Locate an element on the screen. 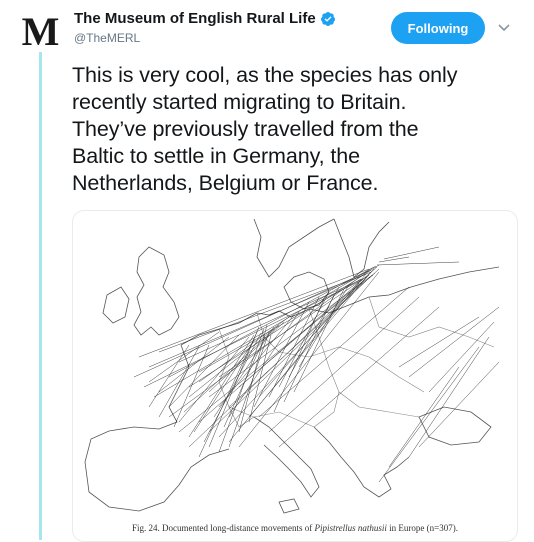 This screenshot has width=534, height=542. chevron-down-icon is located at coordinates (504, 27).